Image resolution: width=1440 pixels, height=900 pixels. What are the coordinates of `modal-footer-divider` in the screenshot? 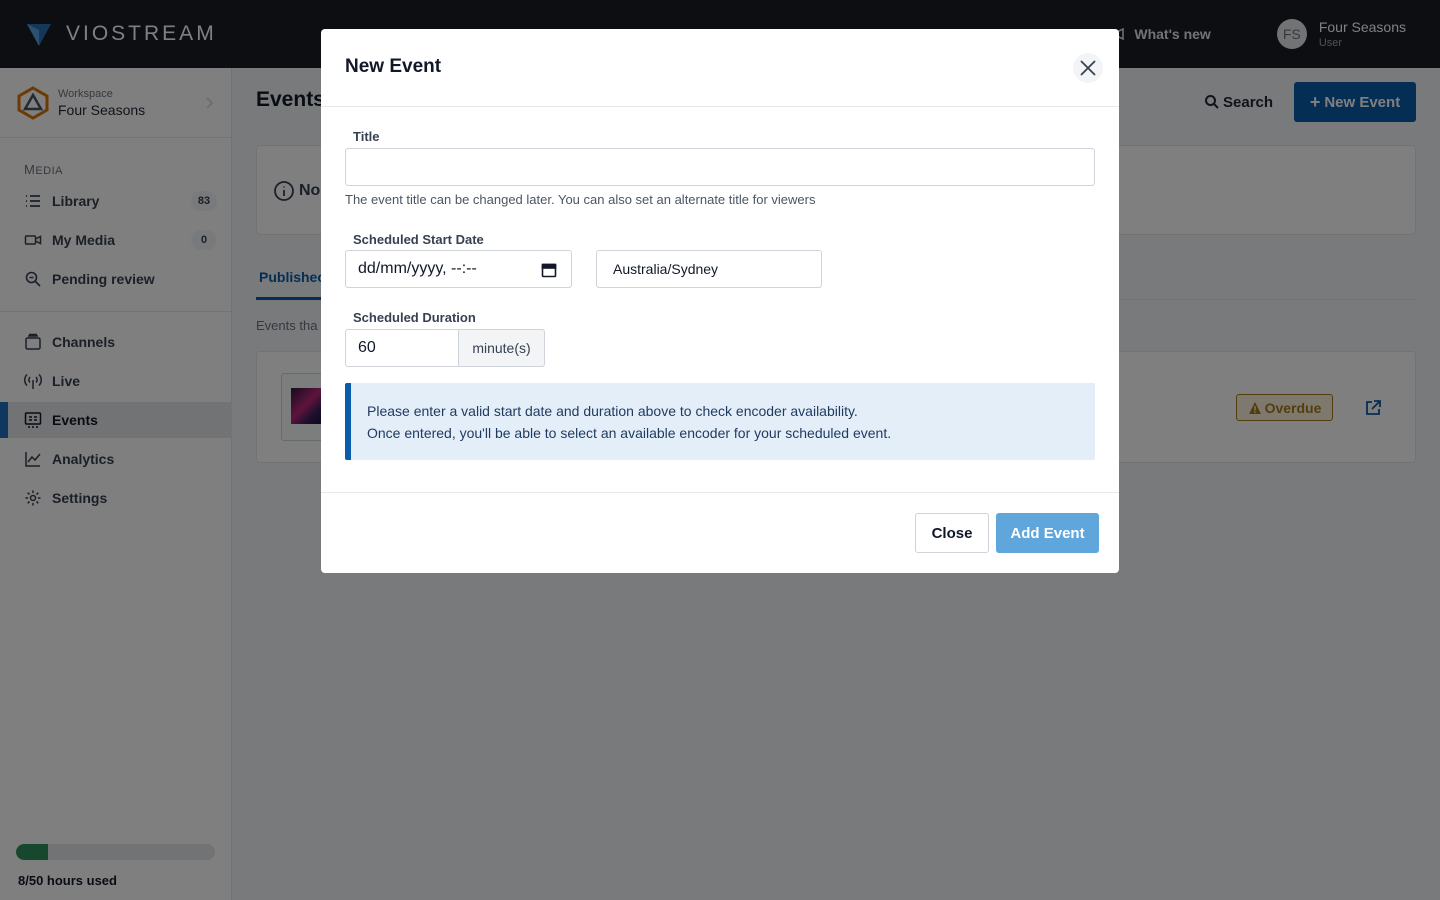 It's located at (720, 492).